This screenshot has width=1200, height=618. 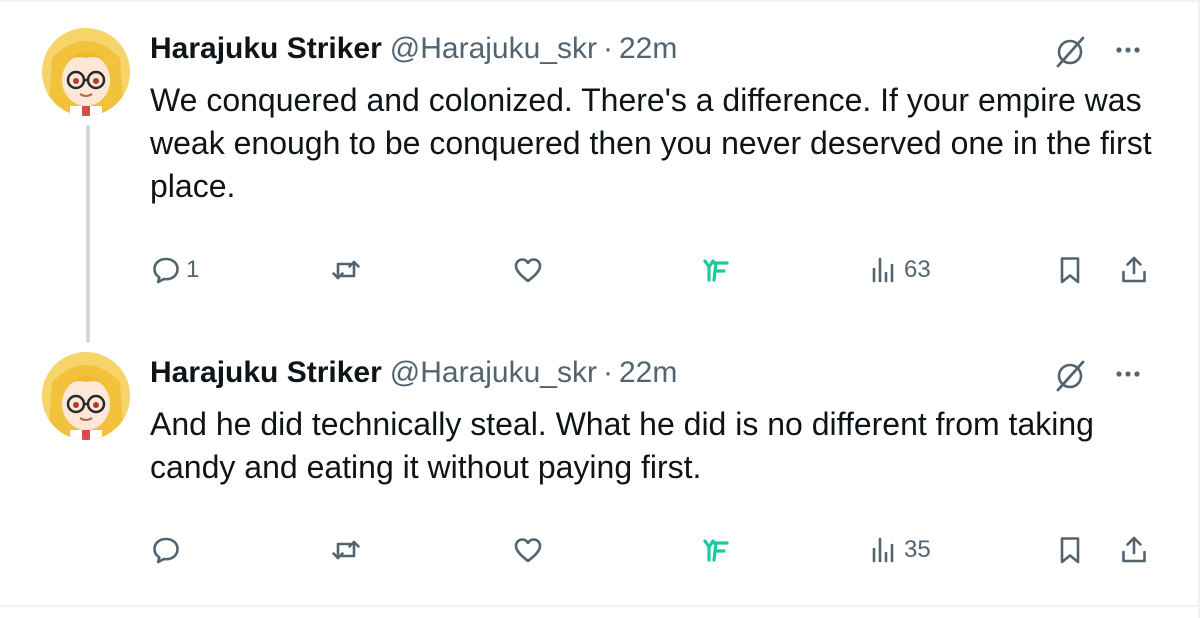 What do you see at coordinates (917, 269) in the screenshot?
I see `views-count: 63` at bounding box center [917, 269].